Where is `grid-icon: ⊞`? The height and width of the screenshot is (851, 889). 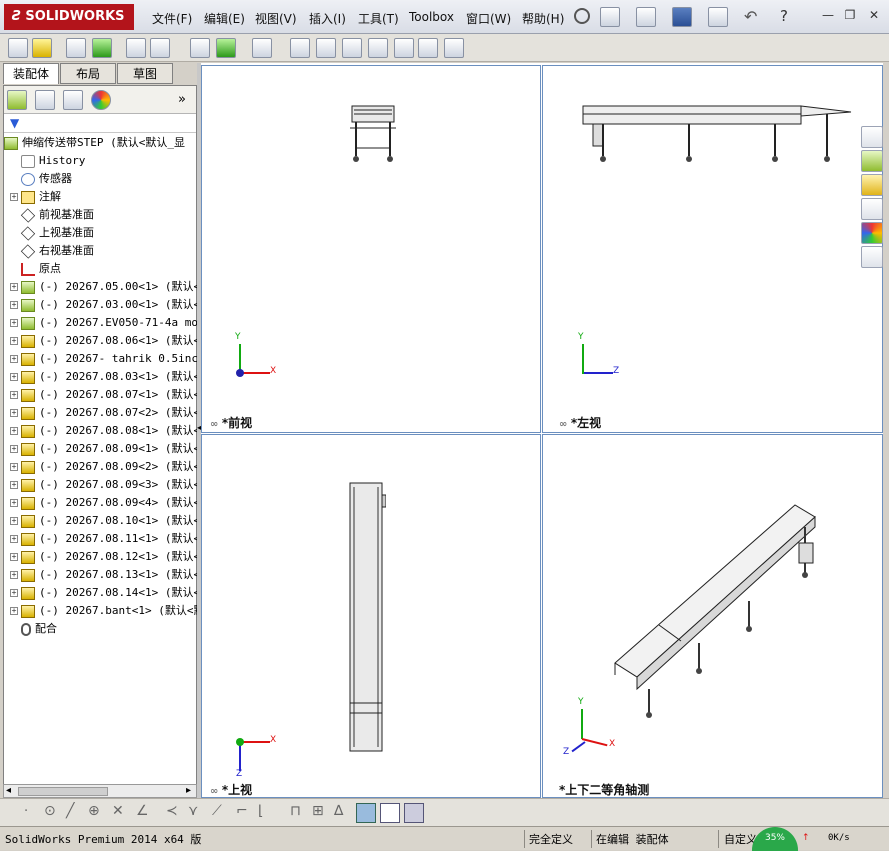 grid-icon: ⊞ is located at coordinates (318, 811).